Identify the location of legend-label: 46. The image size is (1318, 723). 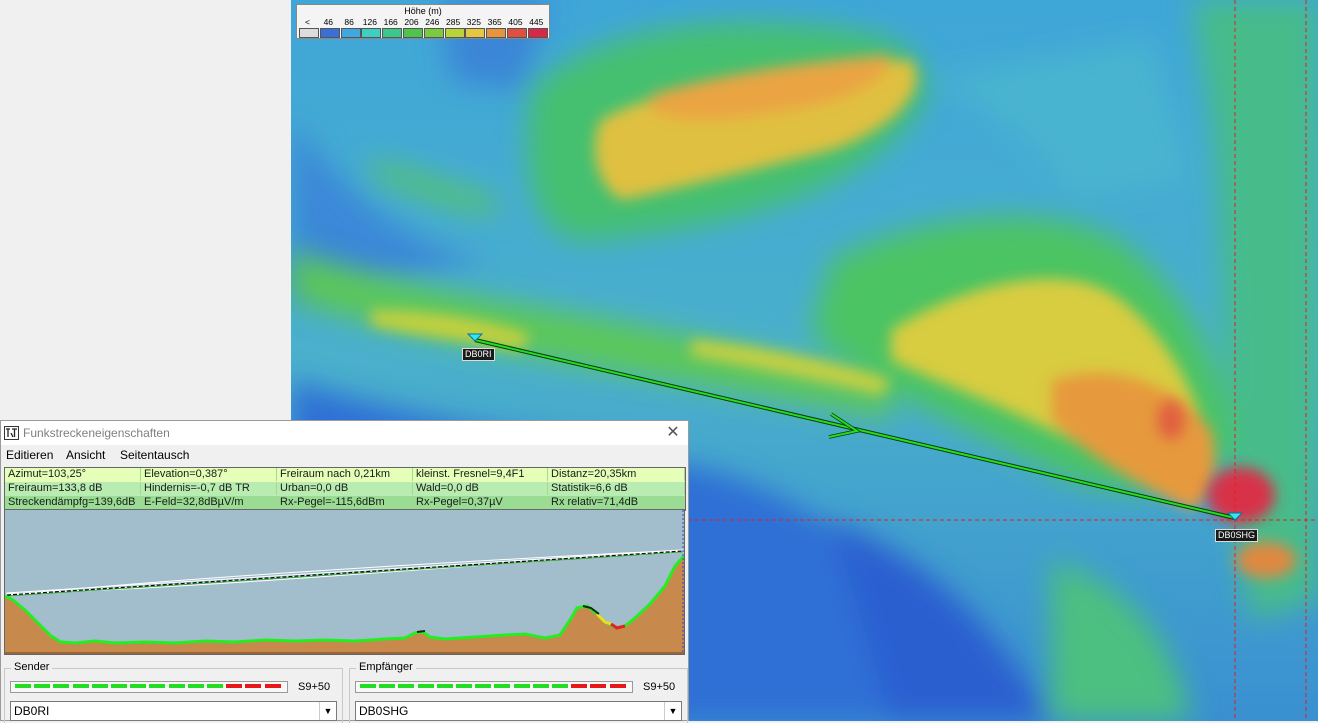
(328, 22).